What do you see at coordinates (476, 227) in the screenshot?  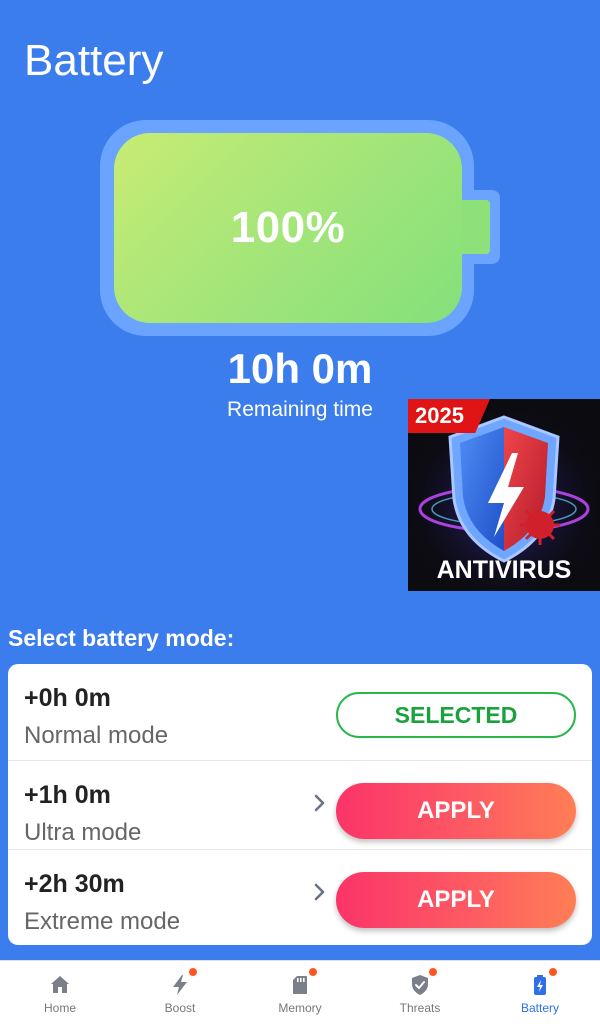 I see `battery-terminal-fill` at bounding box center [476, 227].